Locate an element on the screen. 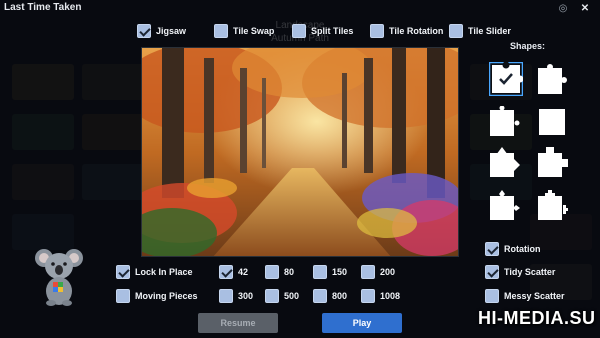 The image size is (600, 338). option-tidy-scatter: Tidy Scatter is located at coordinates (520, 272).